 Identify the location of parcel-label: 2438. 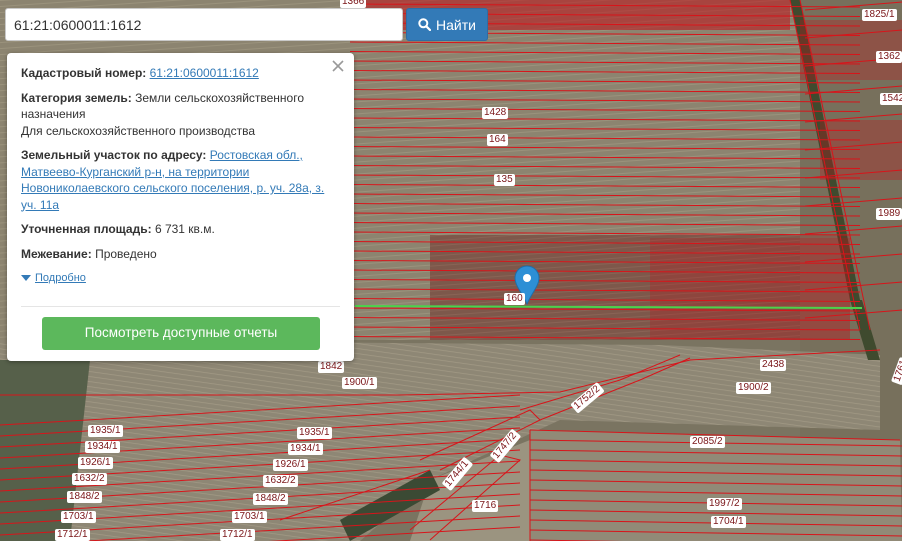
(773, 365).